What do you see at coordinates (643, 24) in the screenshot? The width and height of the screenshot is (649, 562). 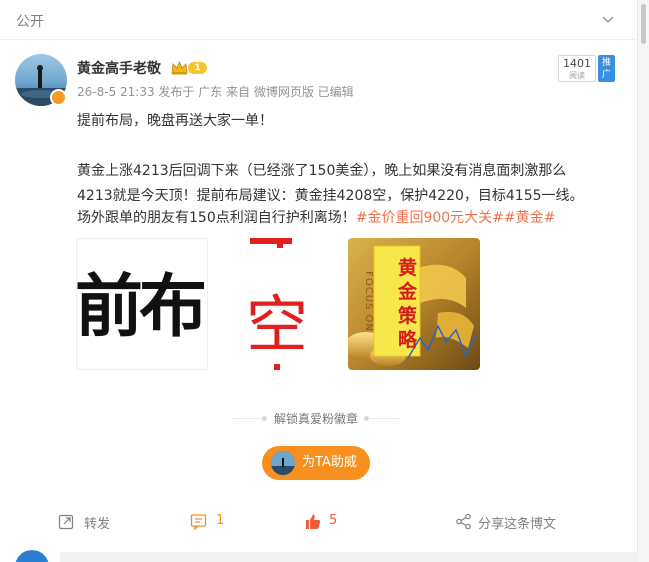 I see `scrollbar-thumb` at bounding box center [643, 24].